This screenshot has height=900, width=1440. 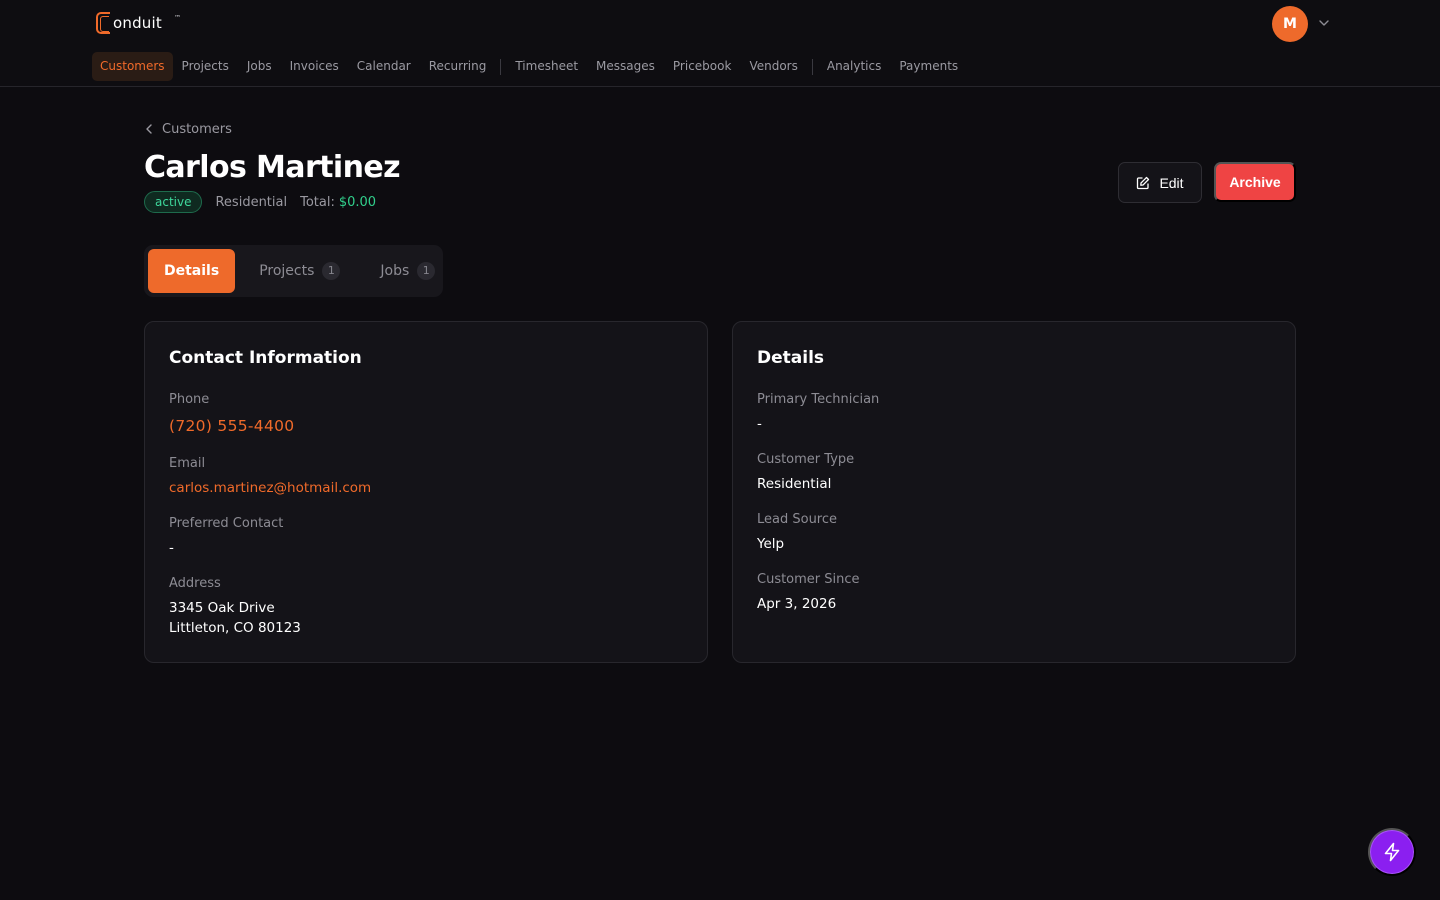 I want to click on nav-item-invoices: Invoices, so click(x=314, y=66).